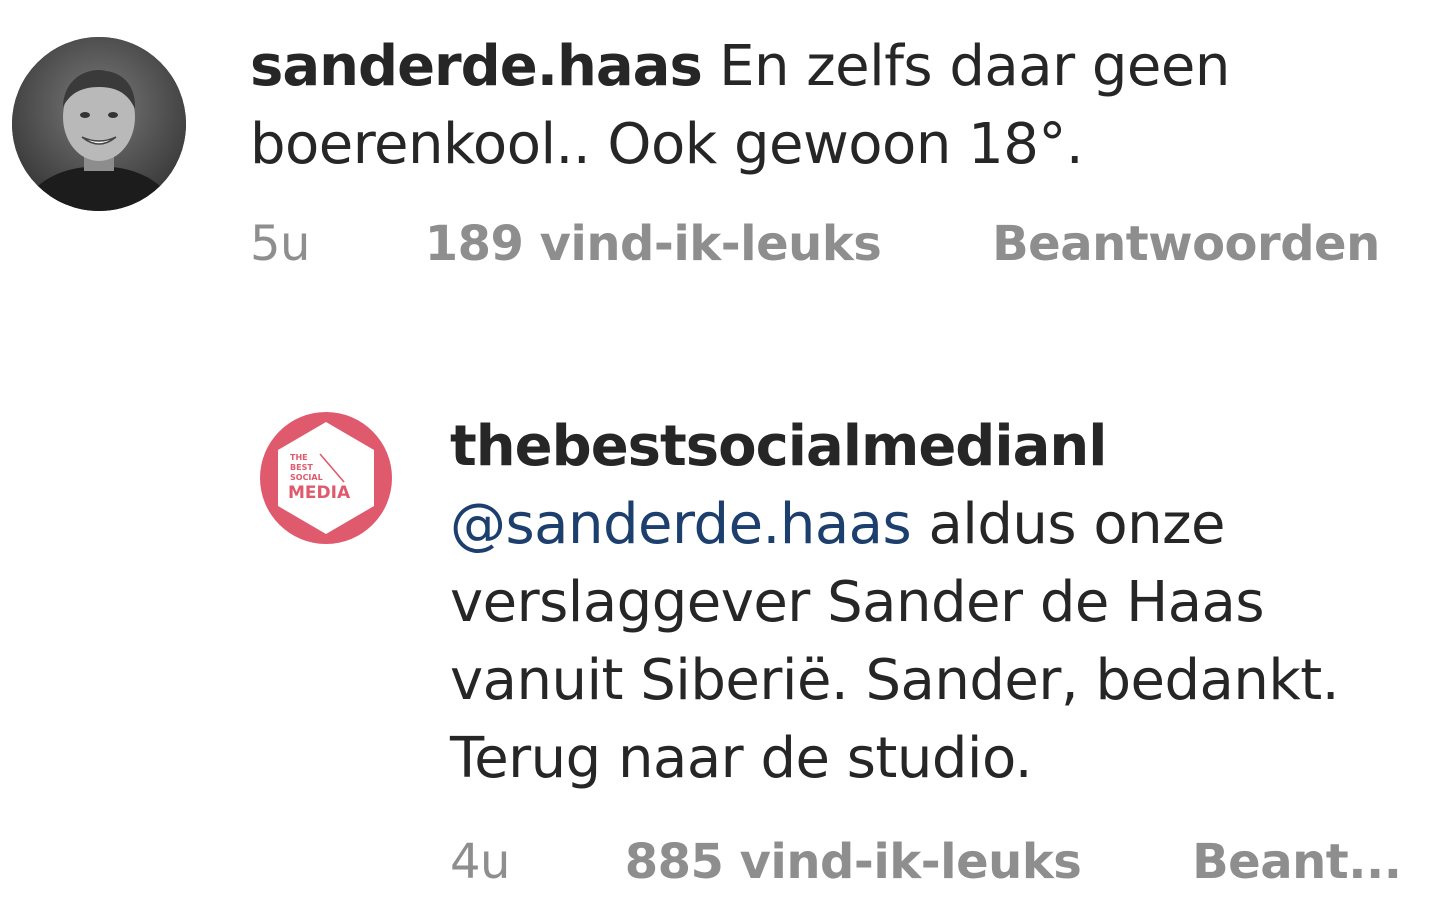 The image size is (1434, 924). What do you see at coordinates (301, 467) in the screenshot?
I see `logo-text-best: BEST` at bounding box center [301, 467].